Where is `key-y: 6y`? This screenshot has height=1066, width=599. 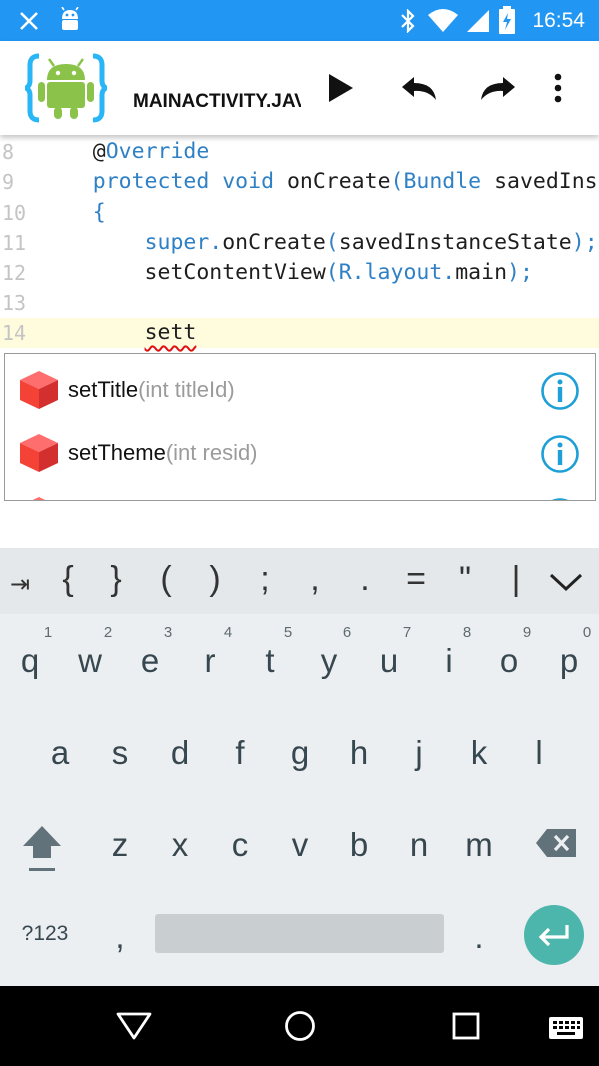 key-y: 6y is located at coordinates (329, 649).